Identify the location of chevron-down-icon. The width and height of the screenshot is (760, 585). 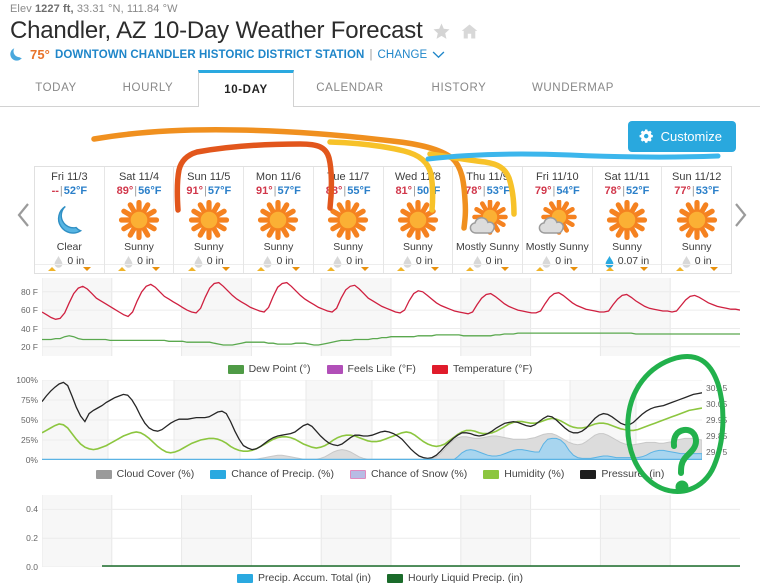
(438, 54).